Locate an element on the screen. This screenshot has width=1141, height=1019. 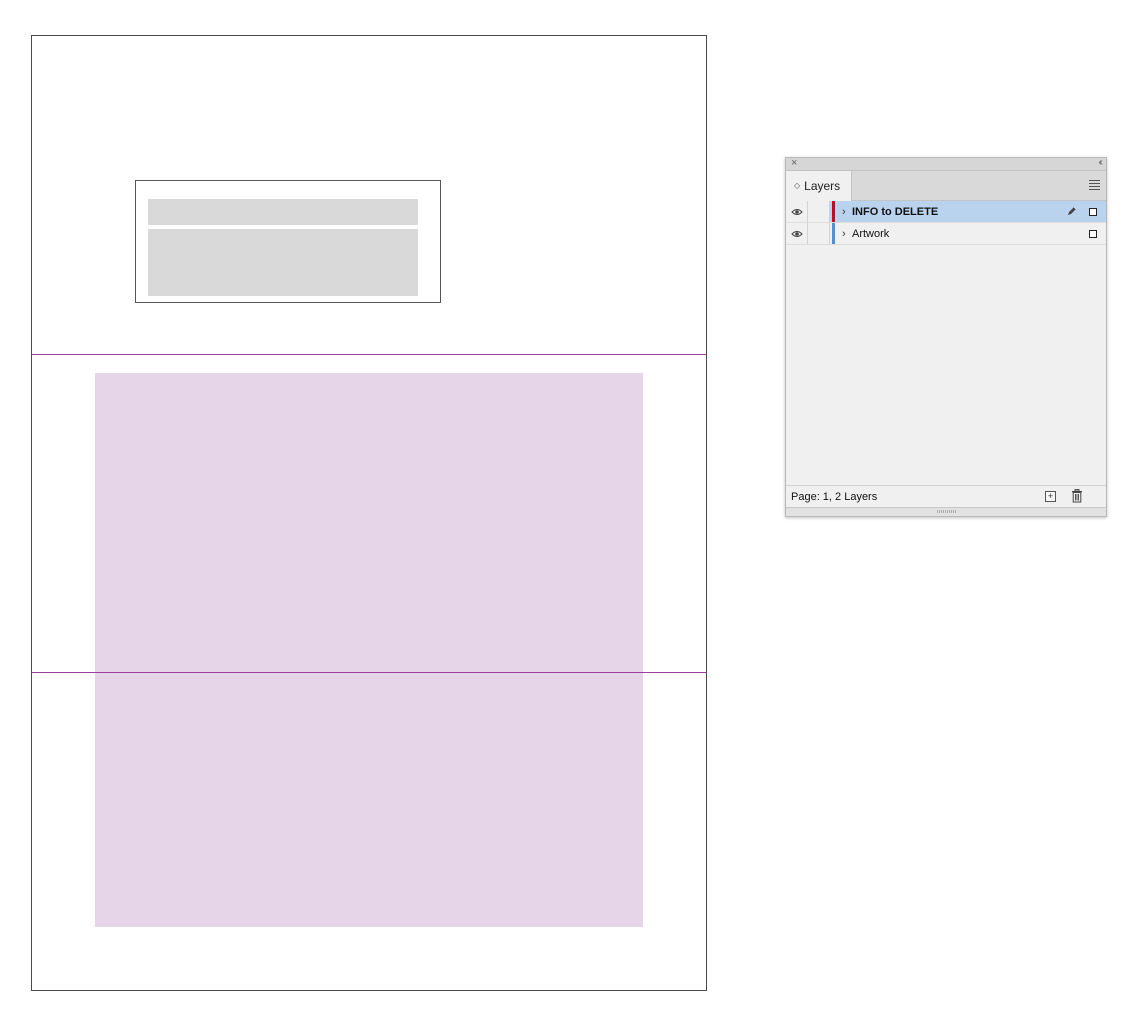
placeholder-title-bar is located at coordinates (283, 212).